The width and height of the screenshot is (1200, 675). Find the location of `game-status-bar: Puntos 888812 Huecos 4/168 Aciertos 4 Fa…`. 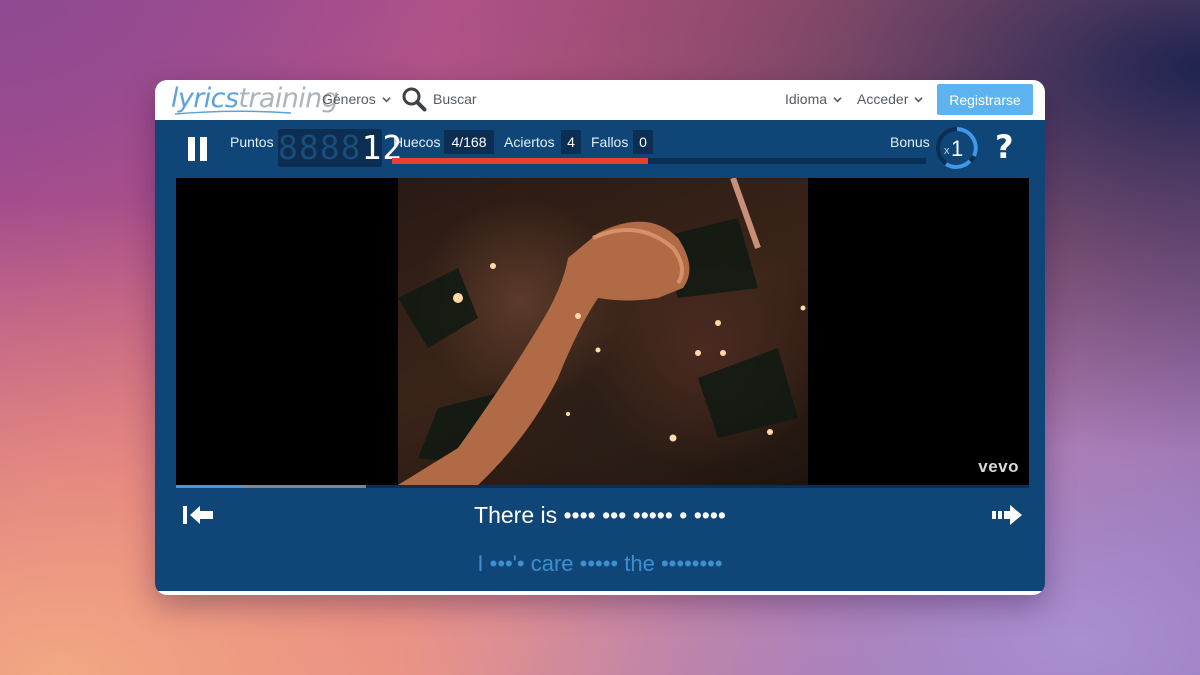

game-status-bar: Puntos 888812 Huecos 4/168 Aciertos 4 Fa… is located at coordinates (600, 149).